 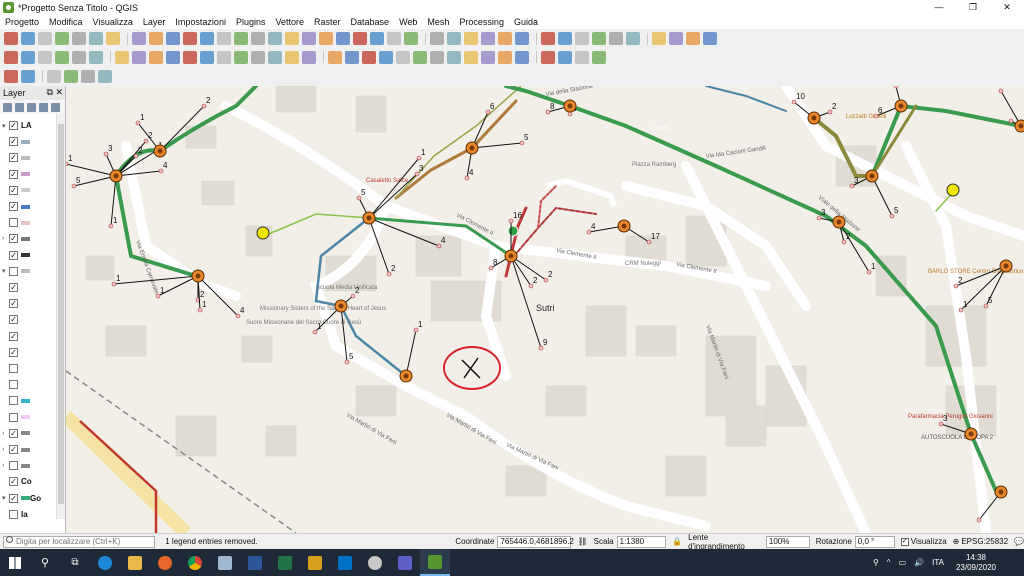 I want to click on scrollbar-thumb, so click(x=61, y=314).